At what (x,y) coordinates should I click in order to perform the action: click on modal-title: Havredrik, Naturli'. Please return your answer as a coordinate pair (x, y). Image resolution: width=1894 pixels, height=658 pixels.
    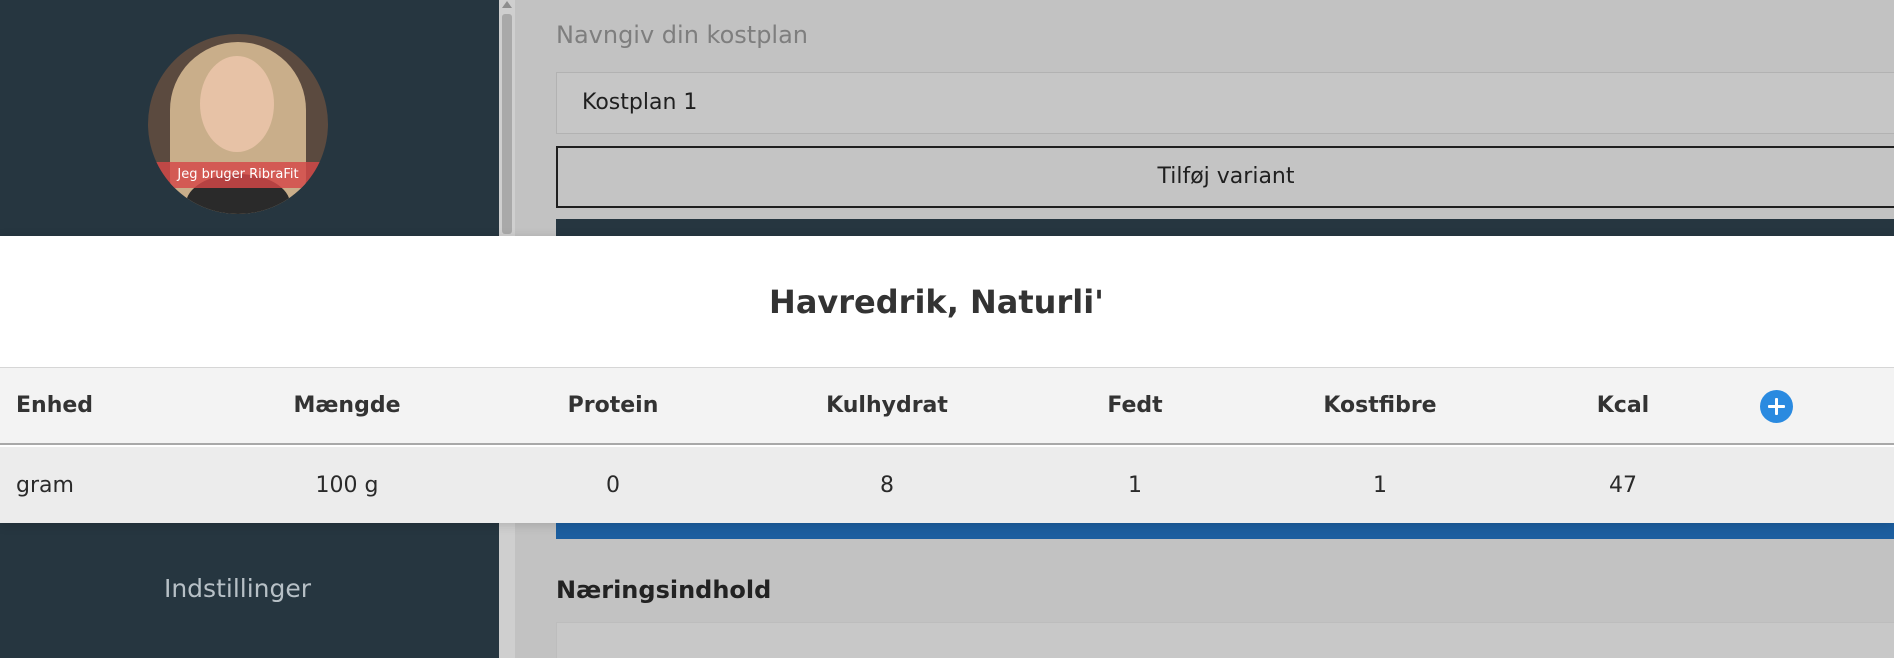
    Looking at the image, I should click on (936, 302).